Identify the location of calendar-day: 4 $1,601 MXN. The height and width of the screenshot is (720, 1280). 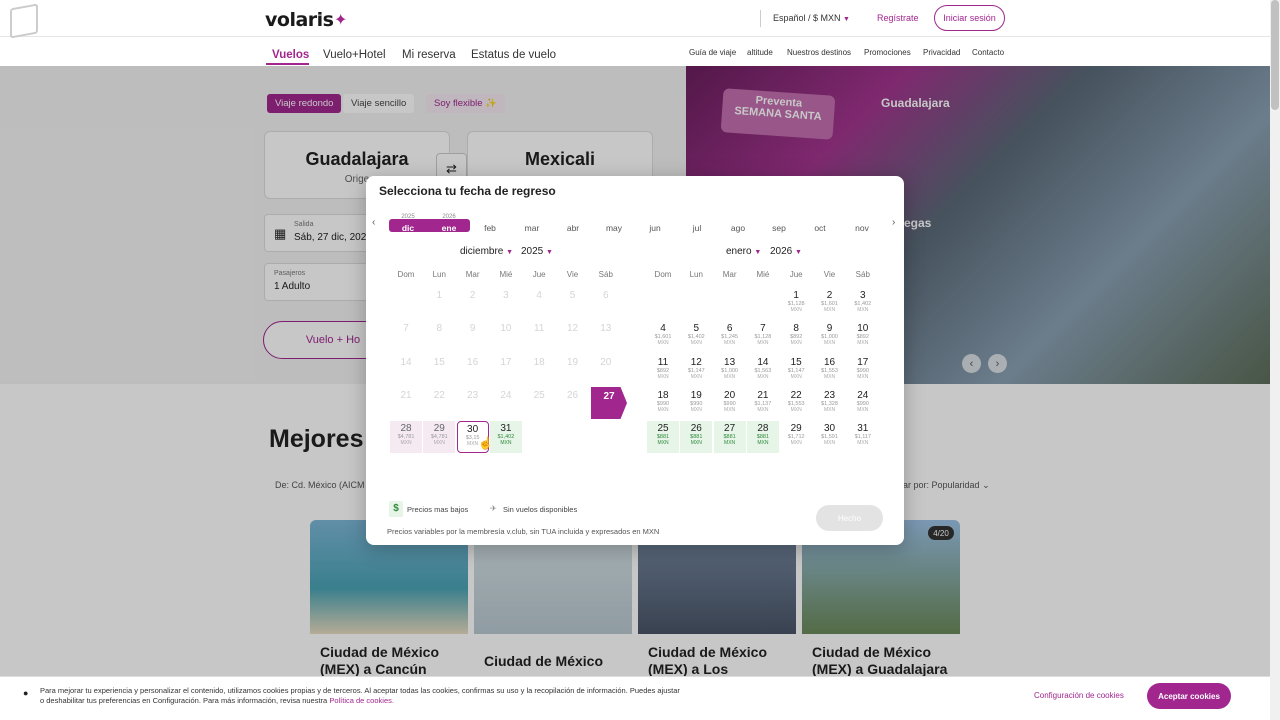
(663, 337).